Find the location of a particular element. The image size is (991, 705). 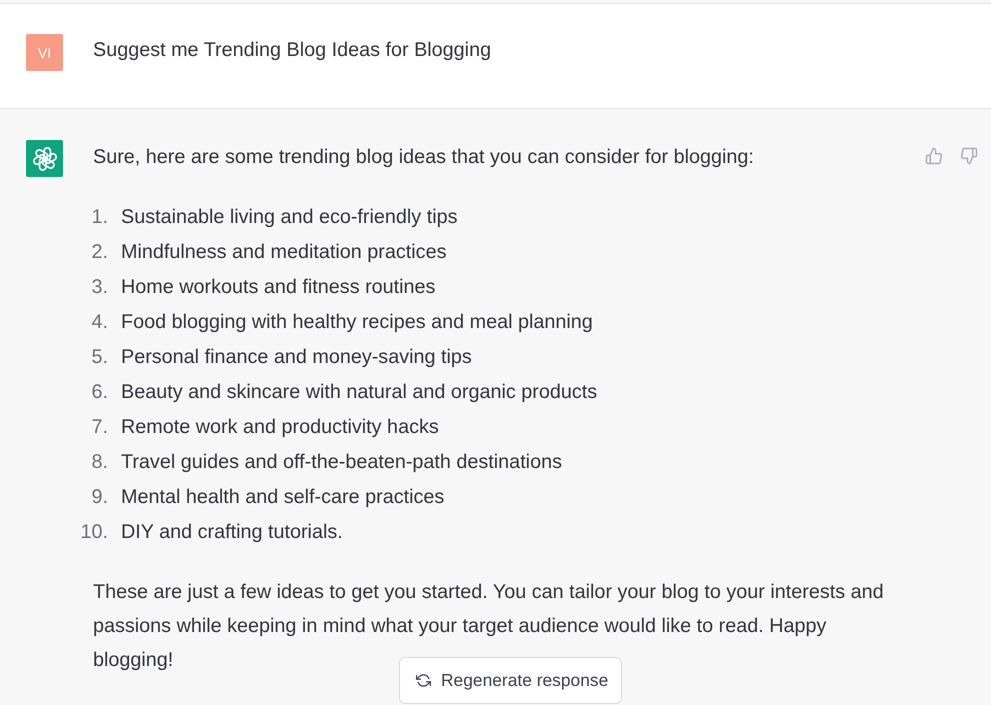

list-item-text: Home workouts and fitness routines is located at coordinates (278, 287).